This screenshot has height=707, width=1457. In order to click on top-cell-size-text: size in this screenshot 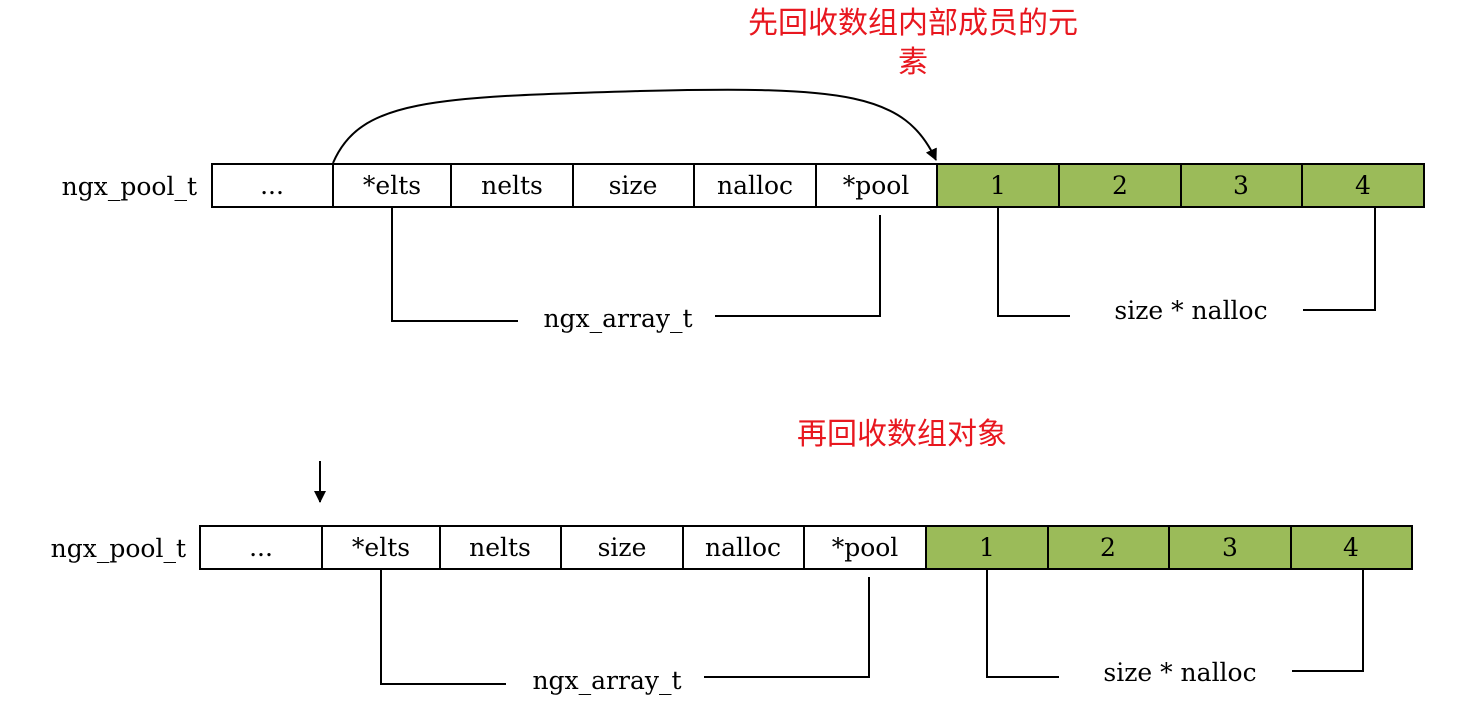, I will do `click(633, 185)`.